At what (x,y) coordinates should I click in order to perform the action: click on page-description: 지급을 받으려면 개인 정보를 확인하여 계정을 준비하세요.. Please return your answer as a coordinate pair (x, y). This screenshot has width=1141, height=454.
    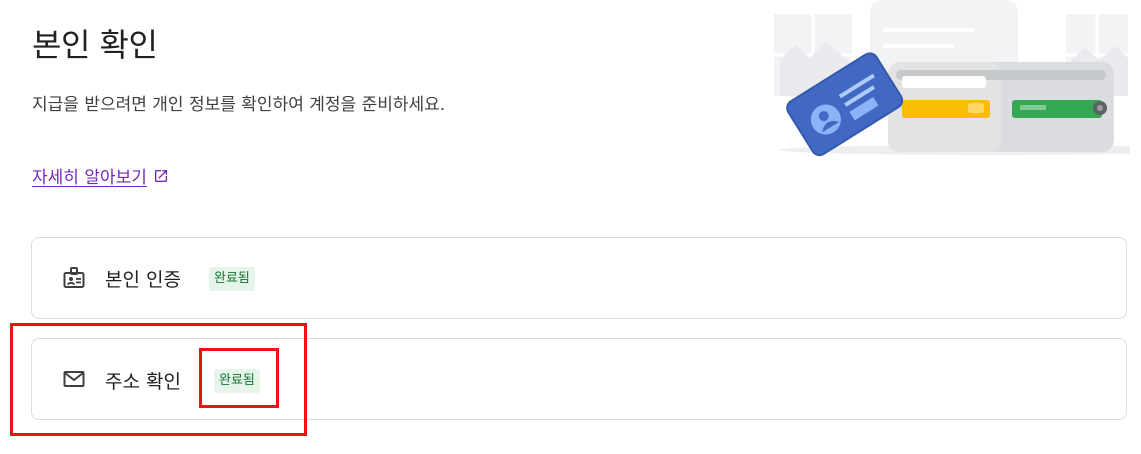
    Looking at the image, I should click on (239, 105).